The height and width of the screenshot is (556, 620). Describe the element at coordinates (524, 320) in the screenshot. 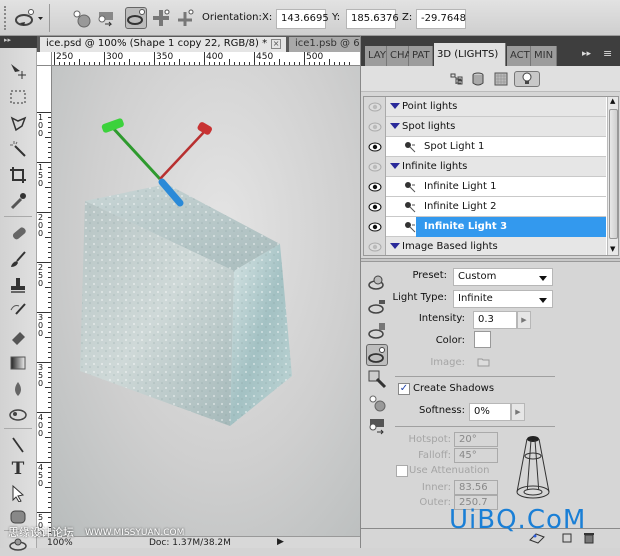

I see `intensity-slider-button: ▶` at that location.